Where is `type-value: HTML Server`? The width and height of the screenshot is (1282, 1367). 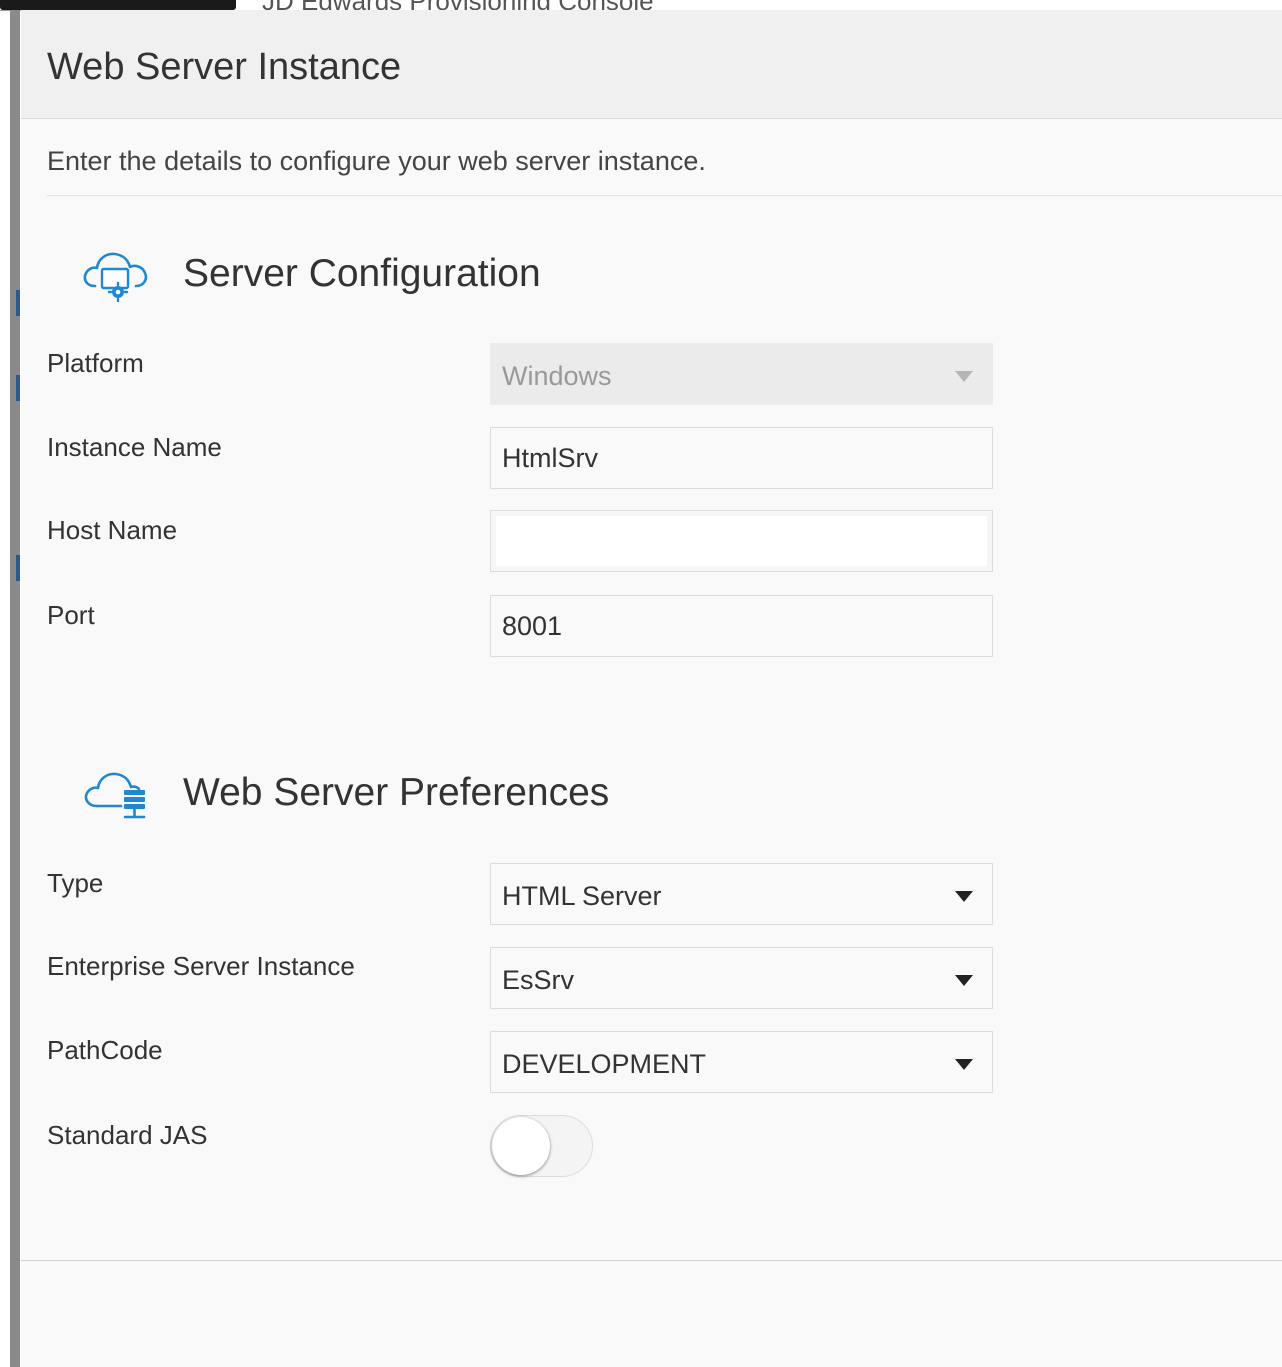
type-value: HTML Server is located at coordinates (582, 896).